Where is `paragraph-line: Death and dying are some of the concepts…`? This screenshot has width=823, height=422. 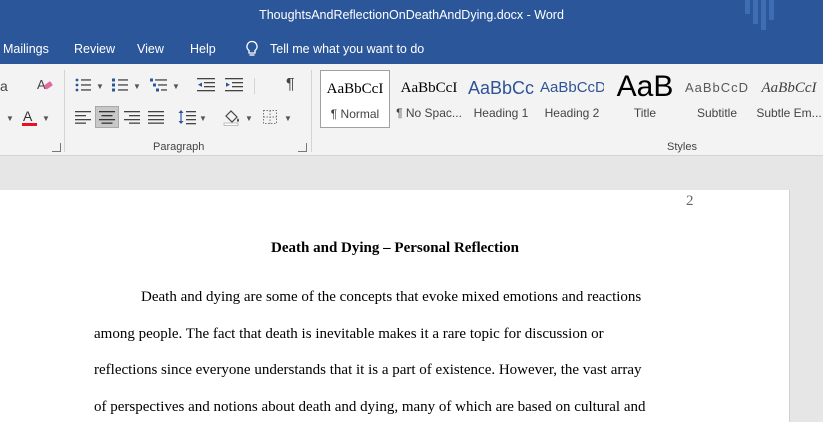 paragraph-line: Death and dying are some of the concepts… is located at coordinates (391, 297).